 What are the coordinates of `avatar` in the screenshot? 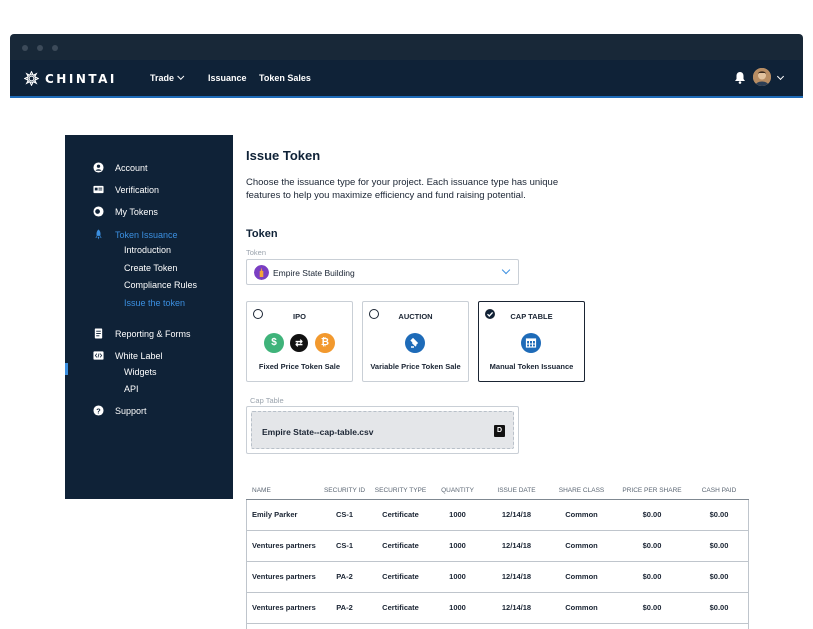 It's located at (762, 77).